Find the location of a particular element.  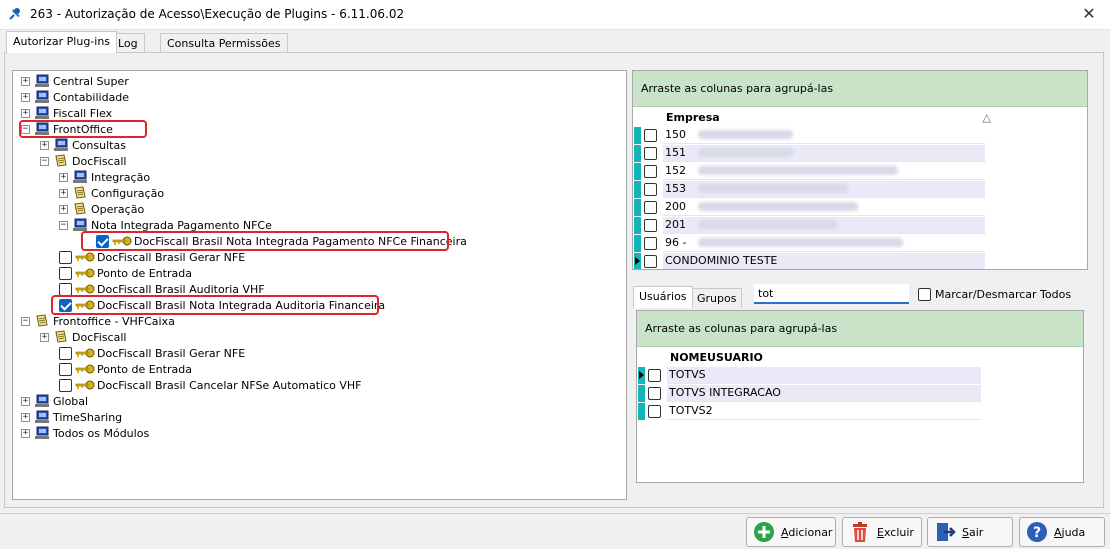

tree-node-docfiscall: − DocFiscall is located at coordinates (83, 161).